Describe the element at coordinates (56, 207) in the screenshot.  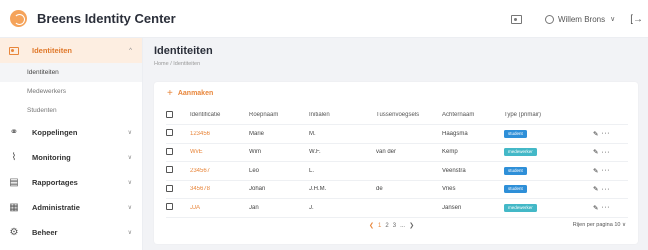
I see `sidebar-item-label: Administratie` at that location.